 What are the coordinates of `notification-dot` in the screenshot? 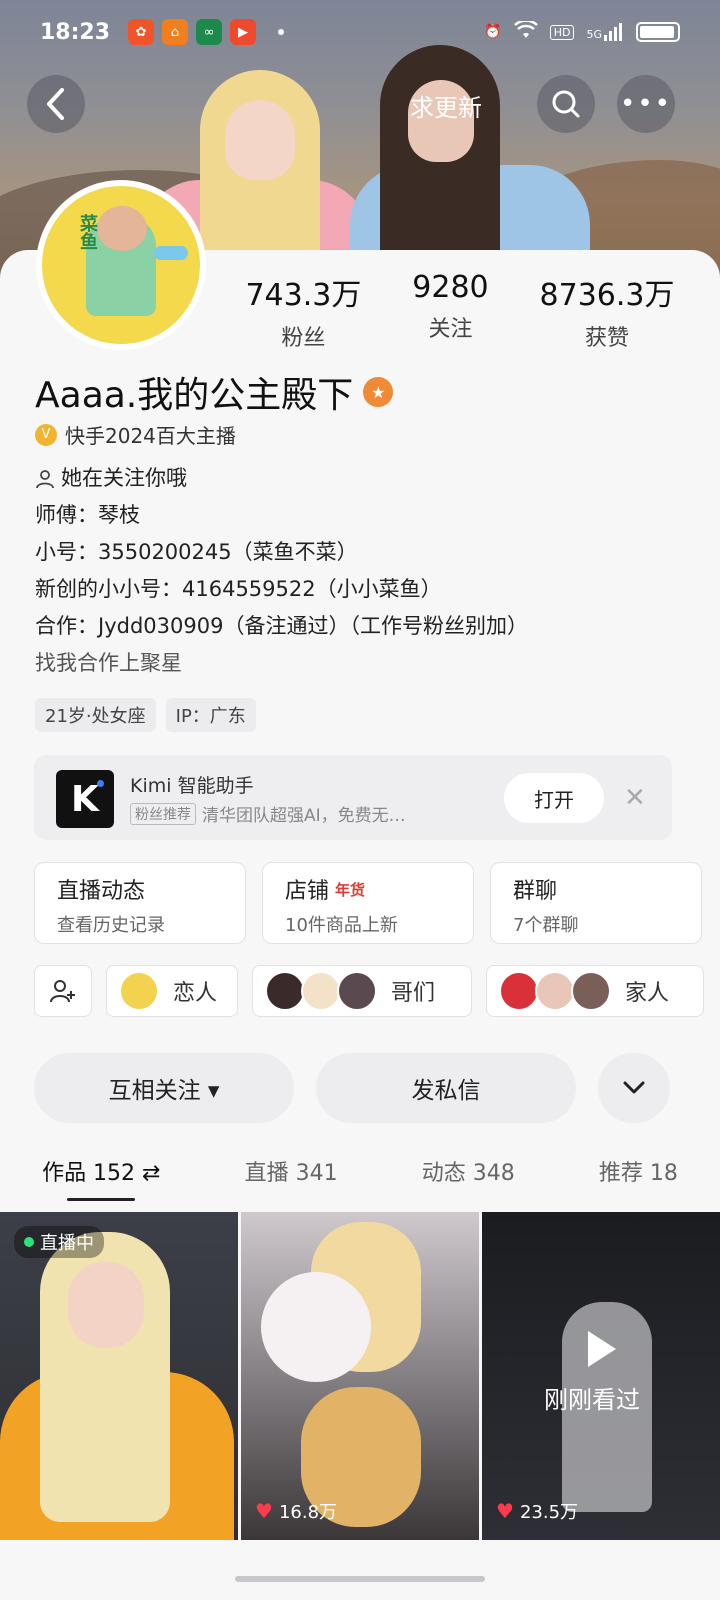 It's located at (281, 32).